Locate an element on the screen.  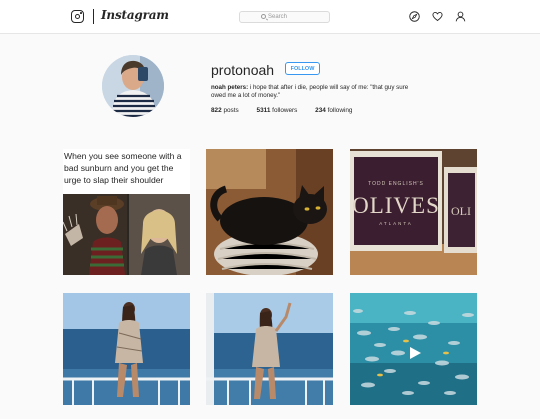
following-count-stat: 234 following is located at coordinates (333, 110).